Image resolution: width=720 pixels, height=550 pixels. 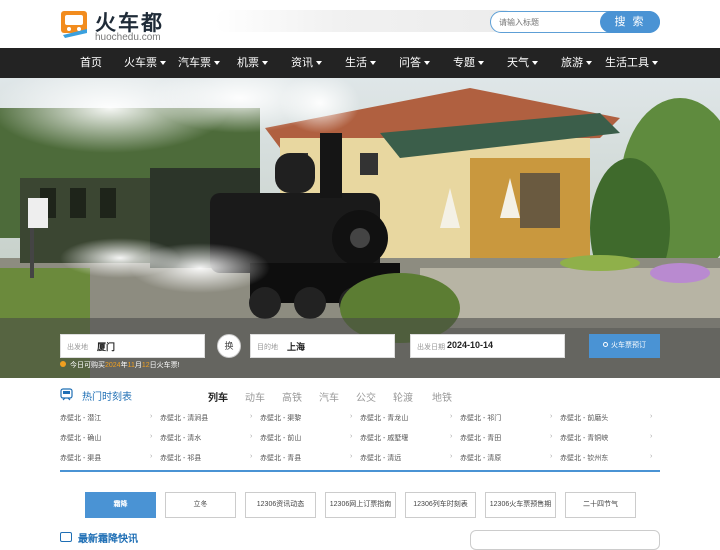 What do you see at coordinates (487, 346) in the screenshot?
I see `date-field: 出发日期 2024-10-14` at bounding box center [487, 346].